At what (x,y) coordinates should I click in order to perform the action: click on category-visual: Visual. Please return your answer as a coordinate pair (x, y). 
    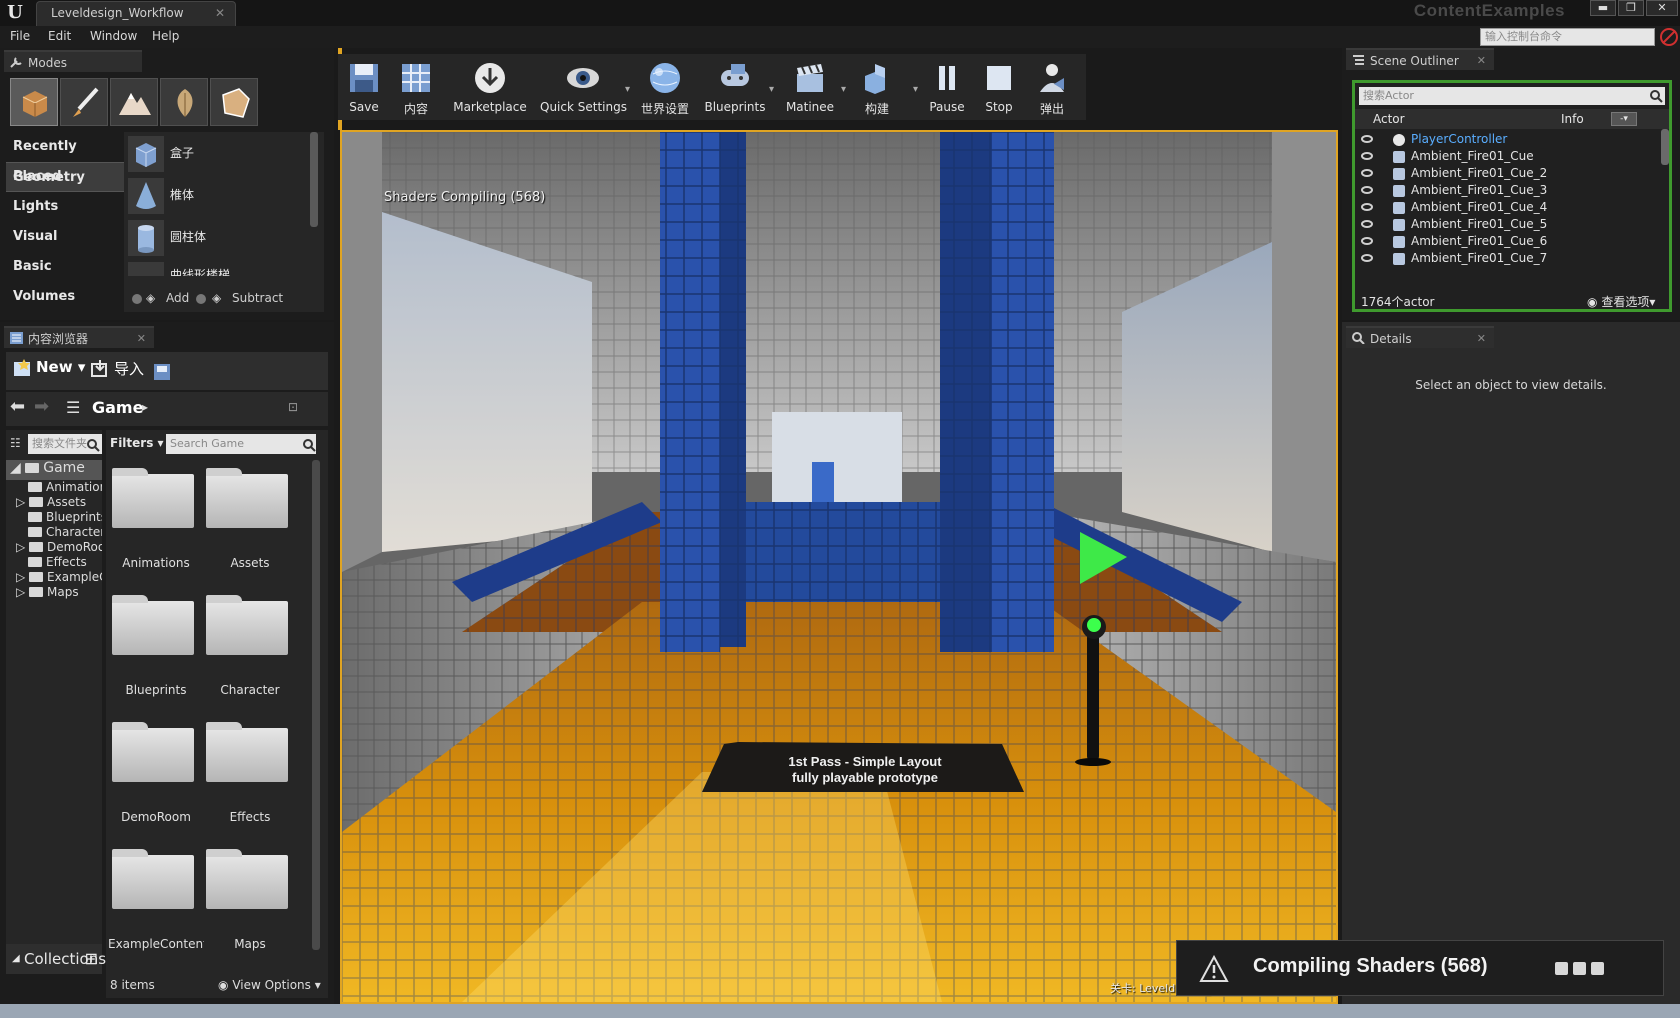
    Looking at the image, I should click on (65, 237).